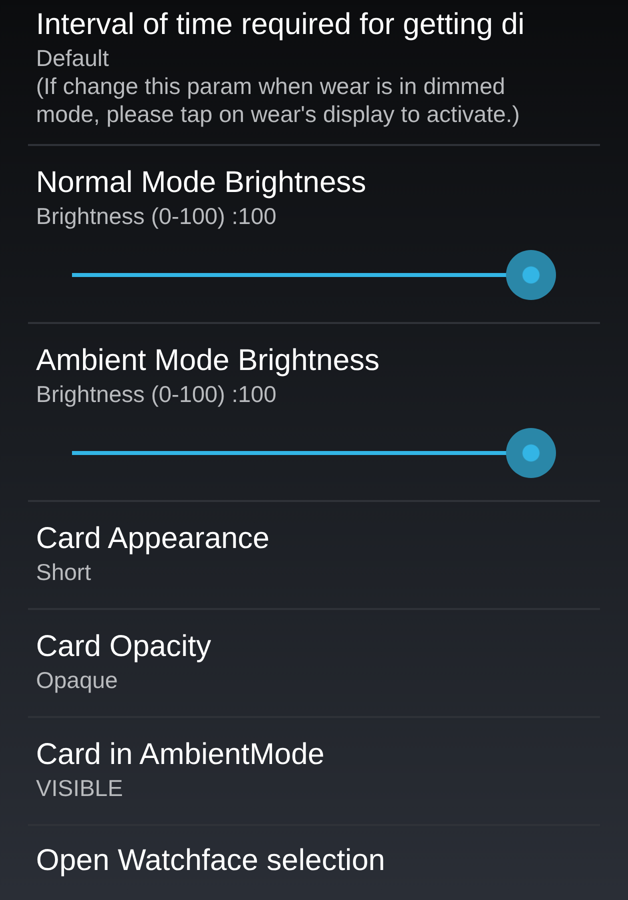 This screenshot has height=900, width=628. What do you see at coordinates (318, 861) in the screenshot?
I see `setting-title: Open Watchface selection` at bounding box center [318, 861].